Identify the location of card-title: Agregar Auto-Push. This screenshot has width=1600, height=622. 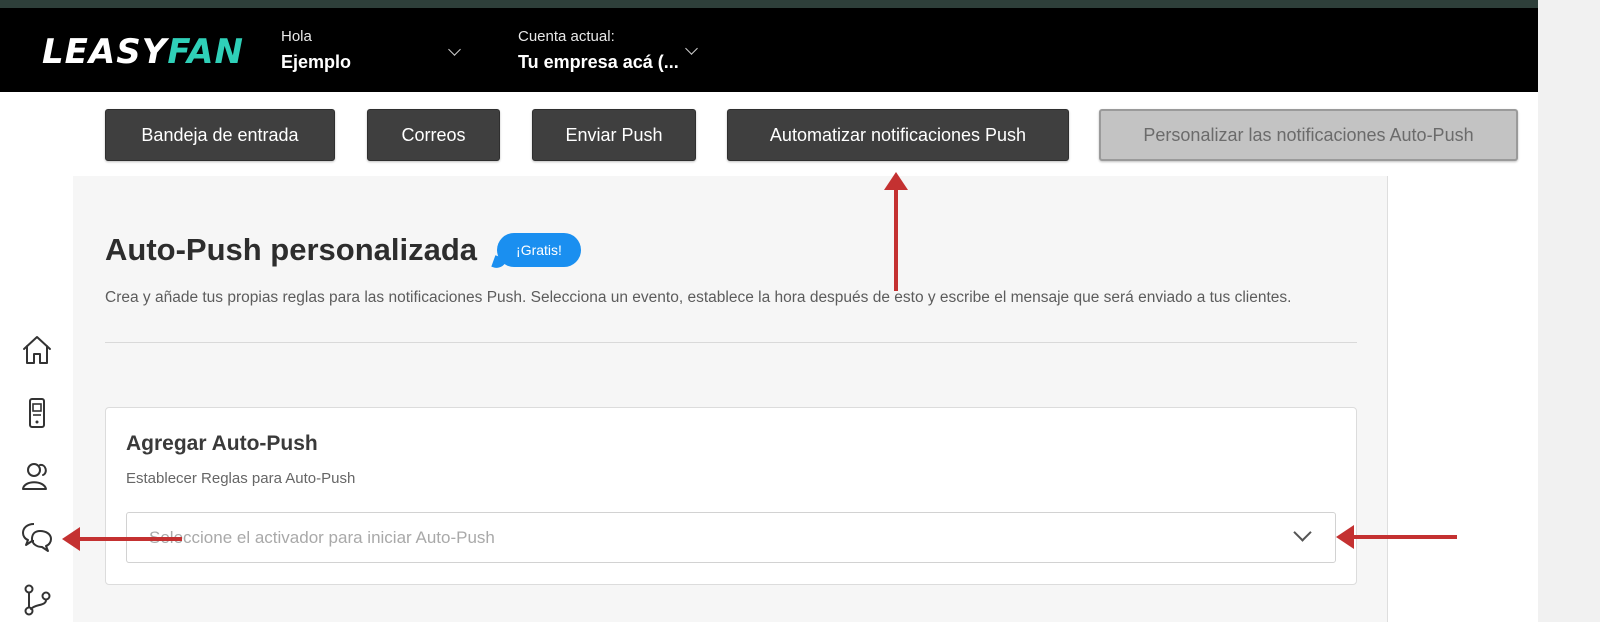
(222, 443).